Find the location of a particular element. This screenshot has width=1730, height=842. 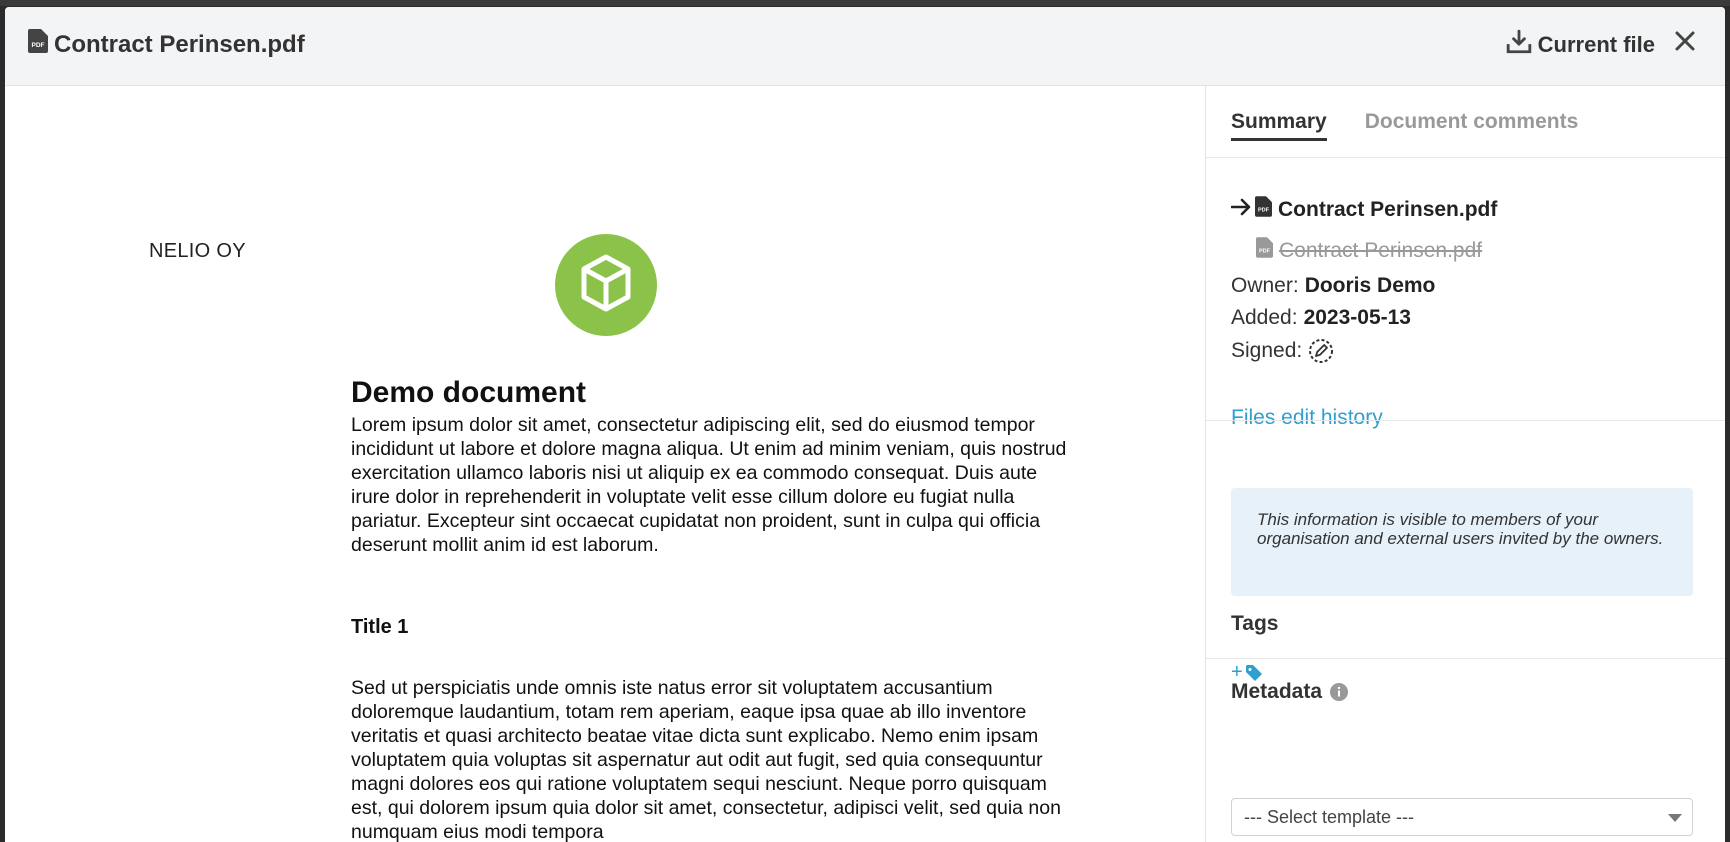

download-label: Current file is located at coordinates (1596, 44).